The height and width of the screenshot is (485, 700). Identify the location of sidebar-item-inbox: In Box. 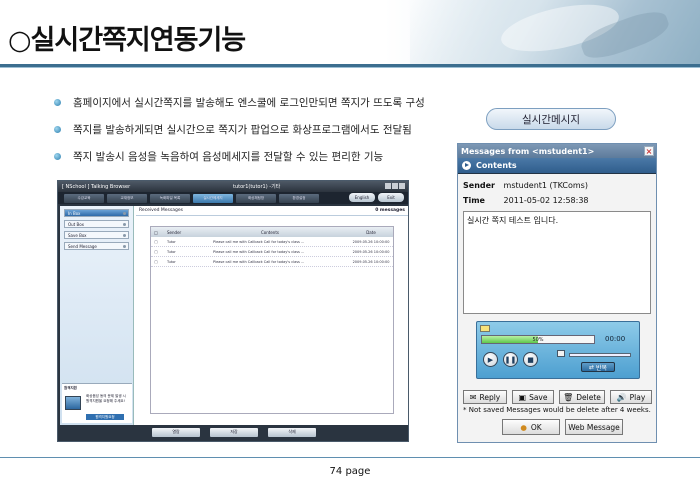
(96, 213).